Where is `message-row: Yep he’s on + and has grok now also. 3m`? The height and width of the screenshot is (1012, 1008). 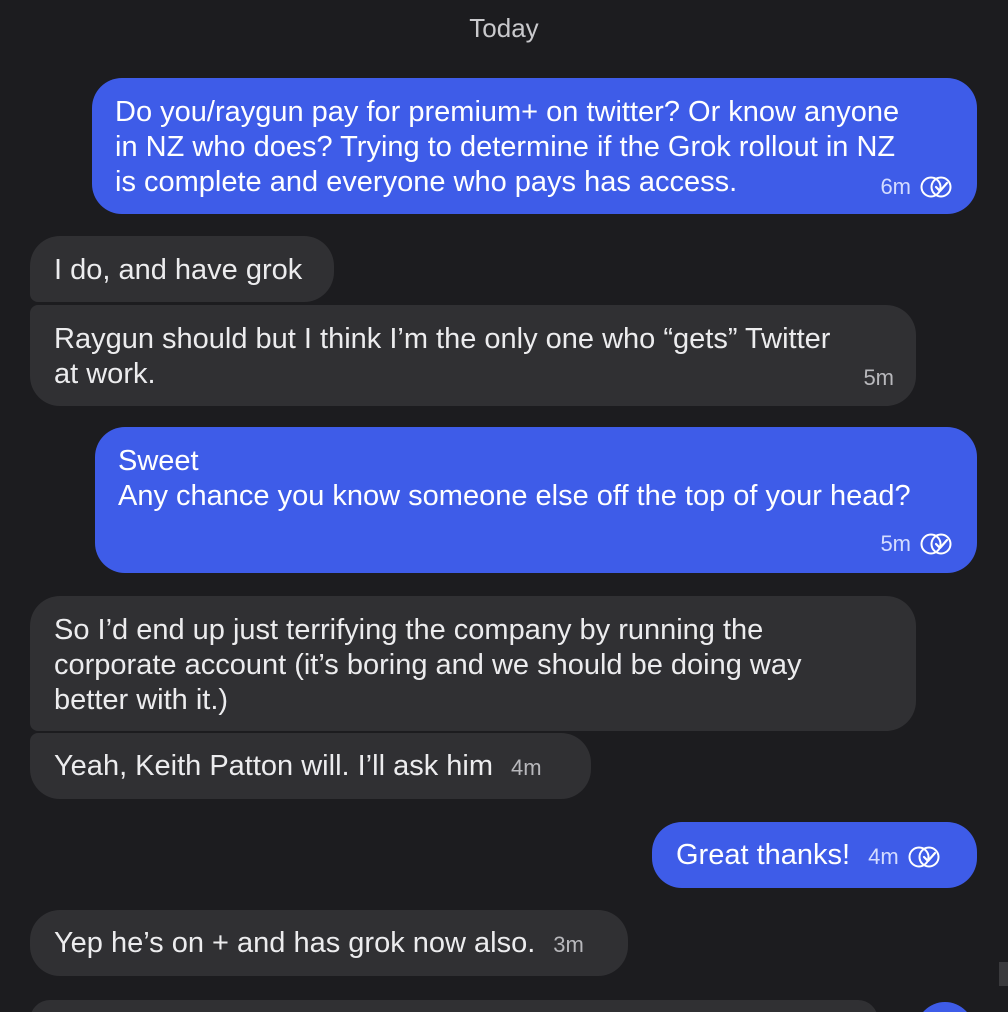 message-row: Yep he’s on + and has grok now also. 3m is located at coordinates (319, 943).